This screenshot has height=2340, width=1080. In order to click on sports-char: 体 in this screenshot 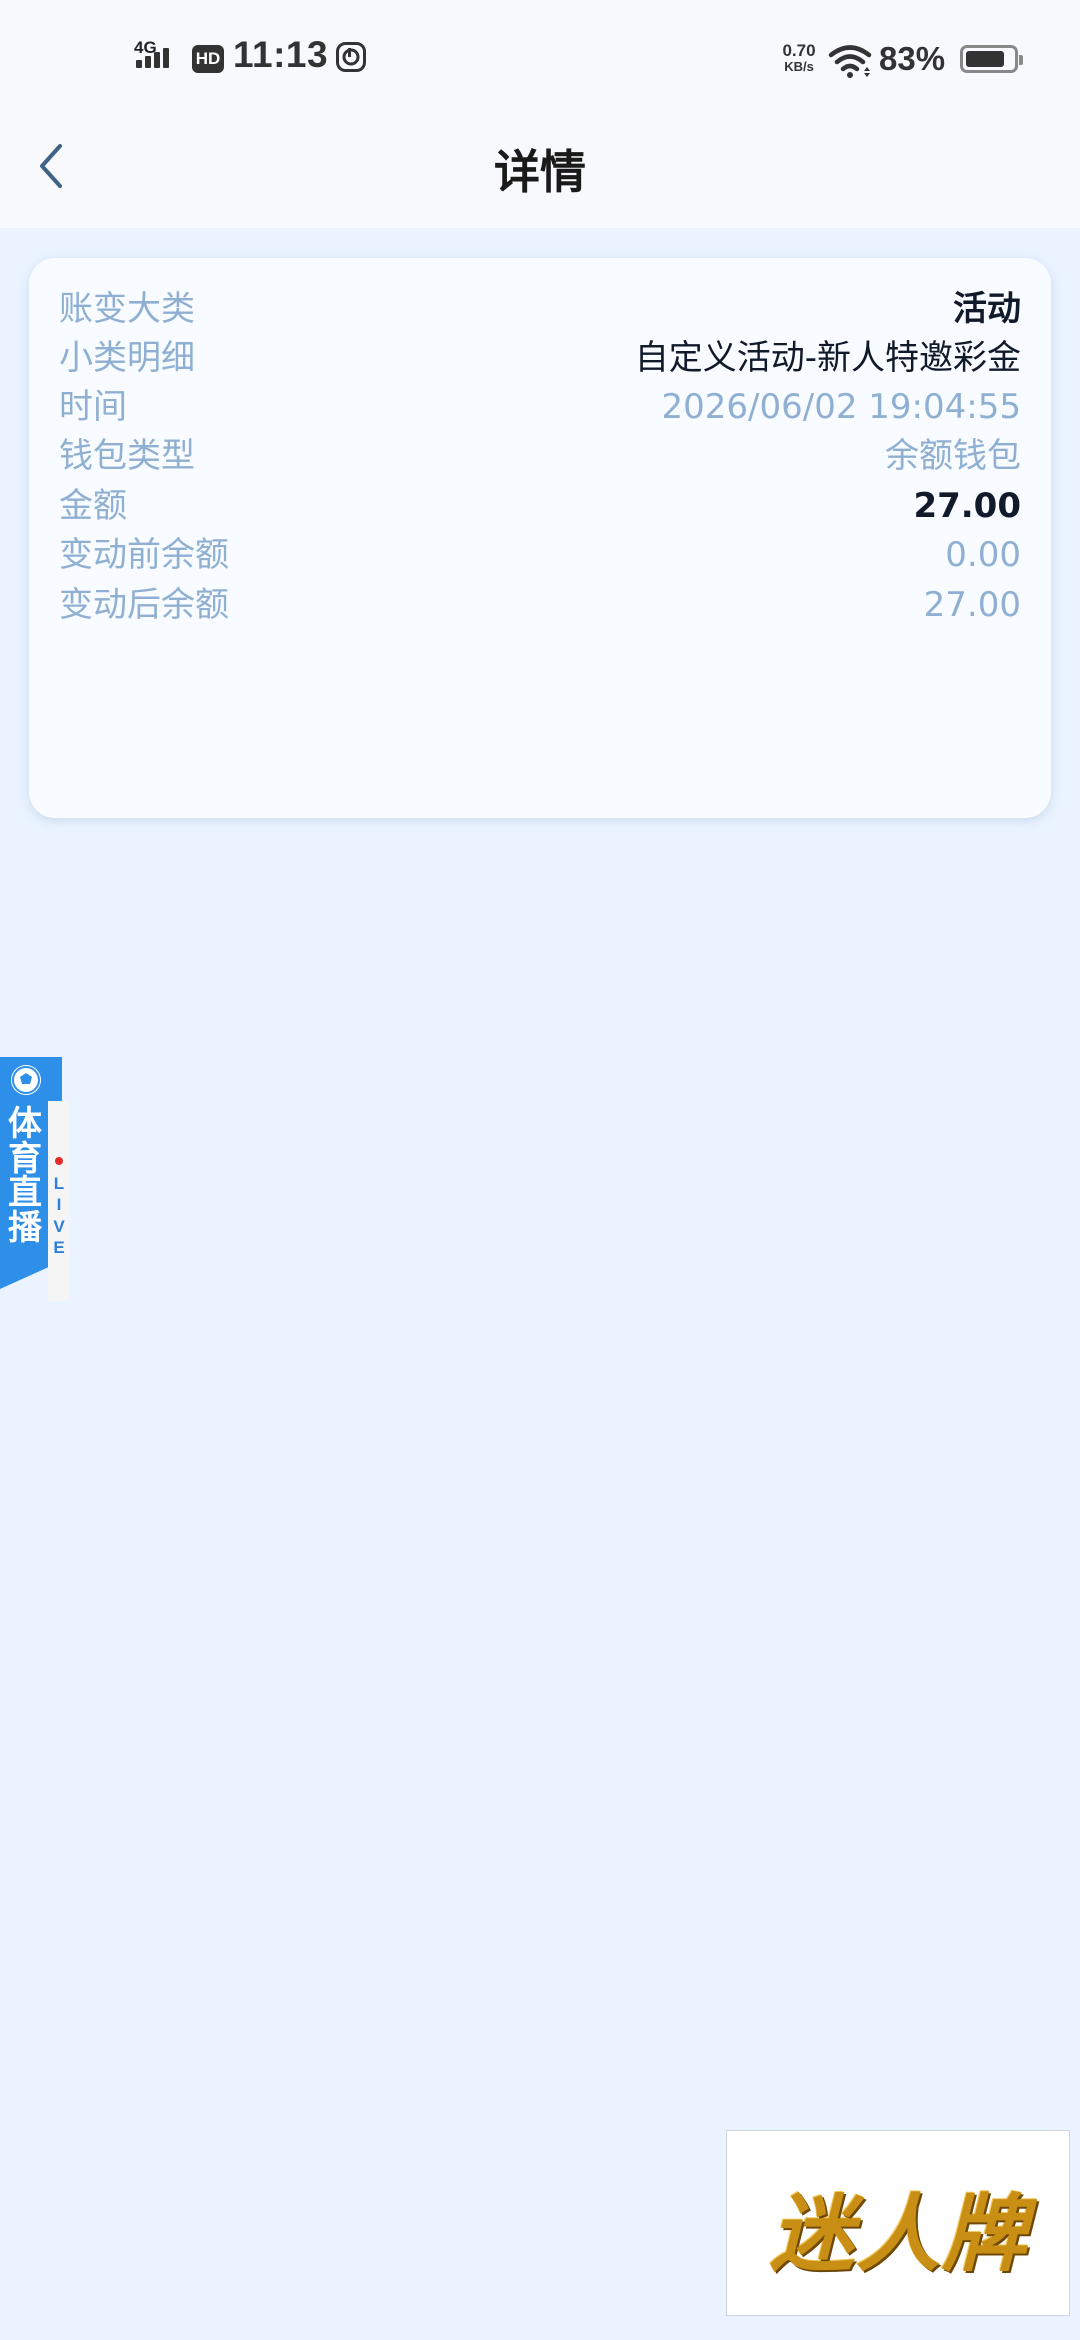, I will do `click(25, 1124)`.